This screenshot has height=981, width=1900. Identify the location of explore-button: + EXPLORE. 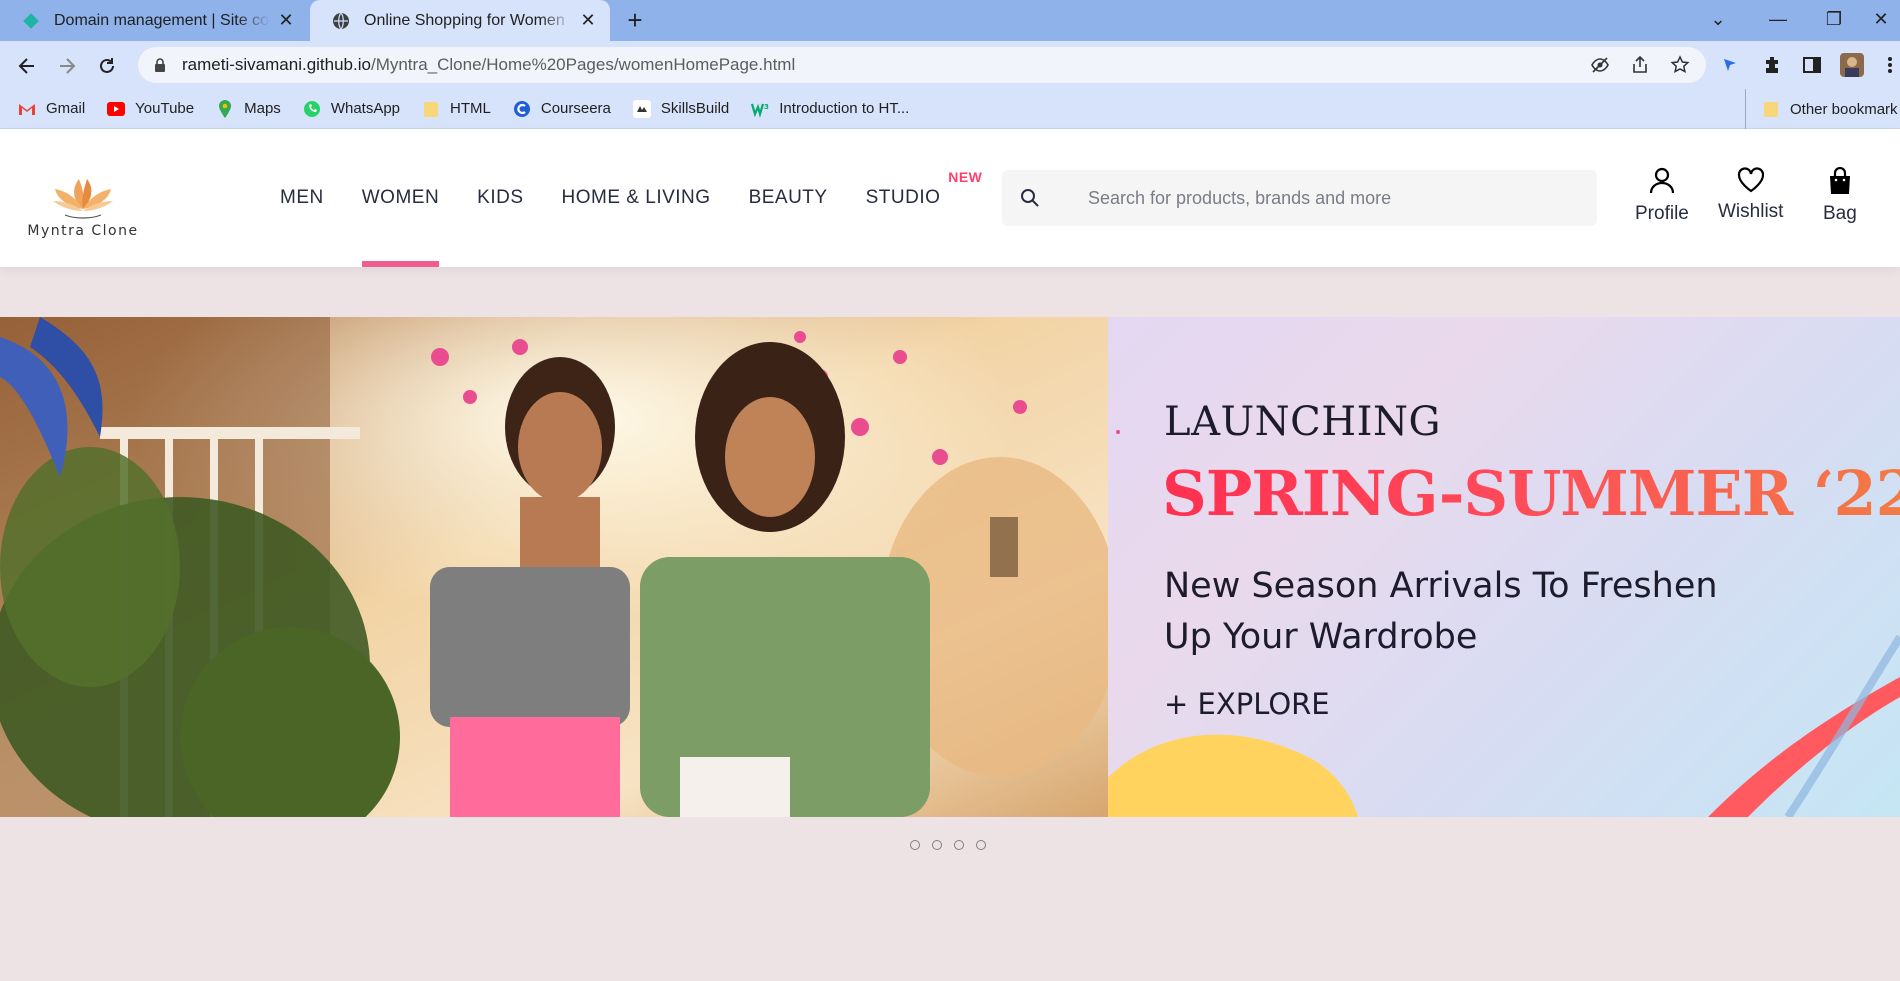
(1247, 704).